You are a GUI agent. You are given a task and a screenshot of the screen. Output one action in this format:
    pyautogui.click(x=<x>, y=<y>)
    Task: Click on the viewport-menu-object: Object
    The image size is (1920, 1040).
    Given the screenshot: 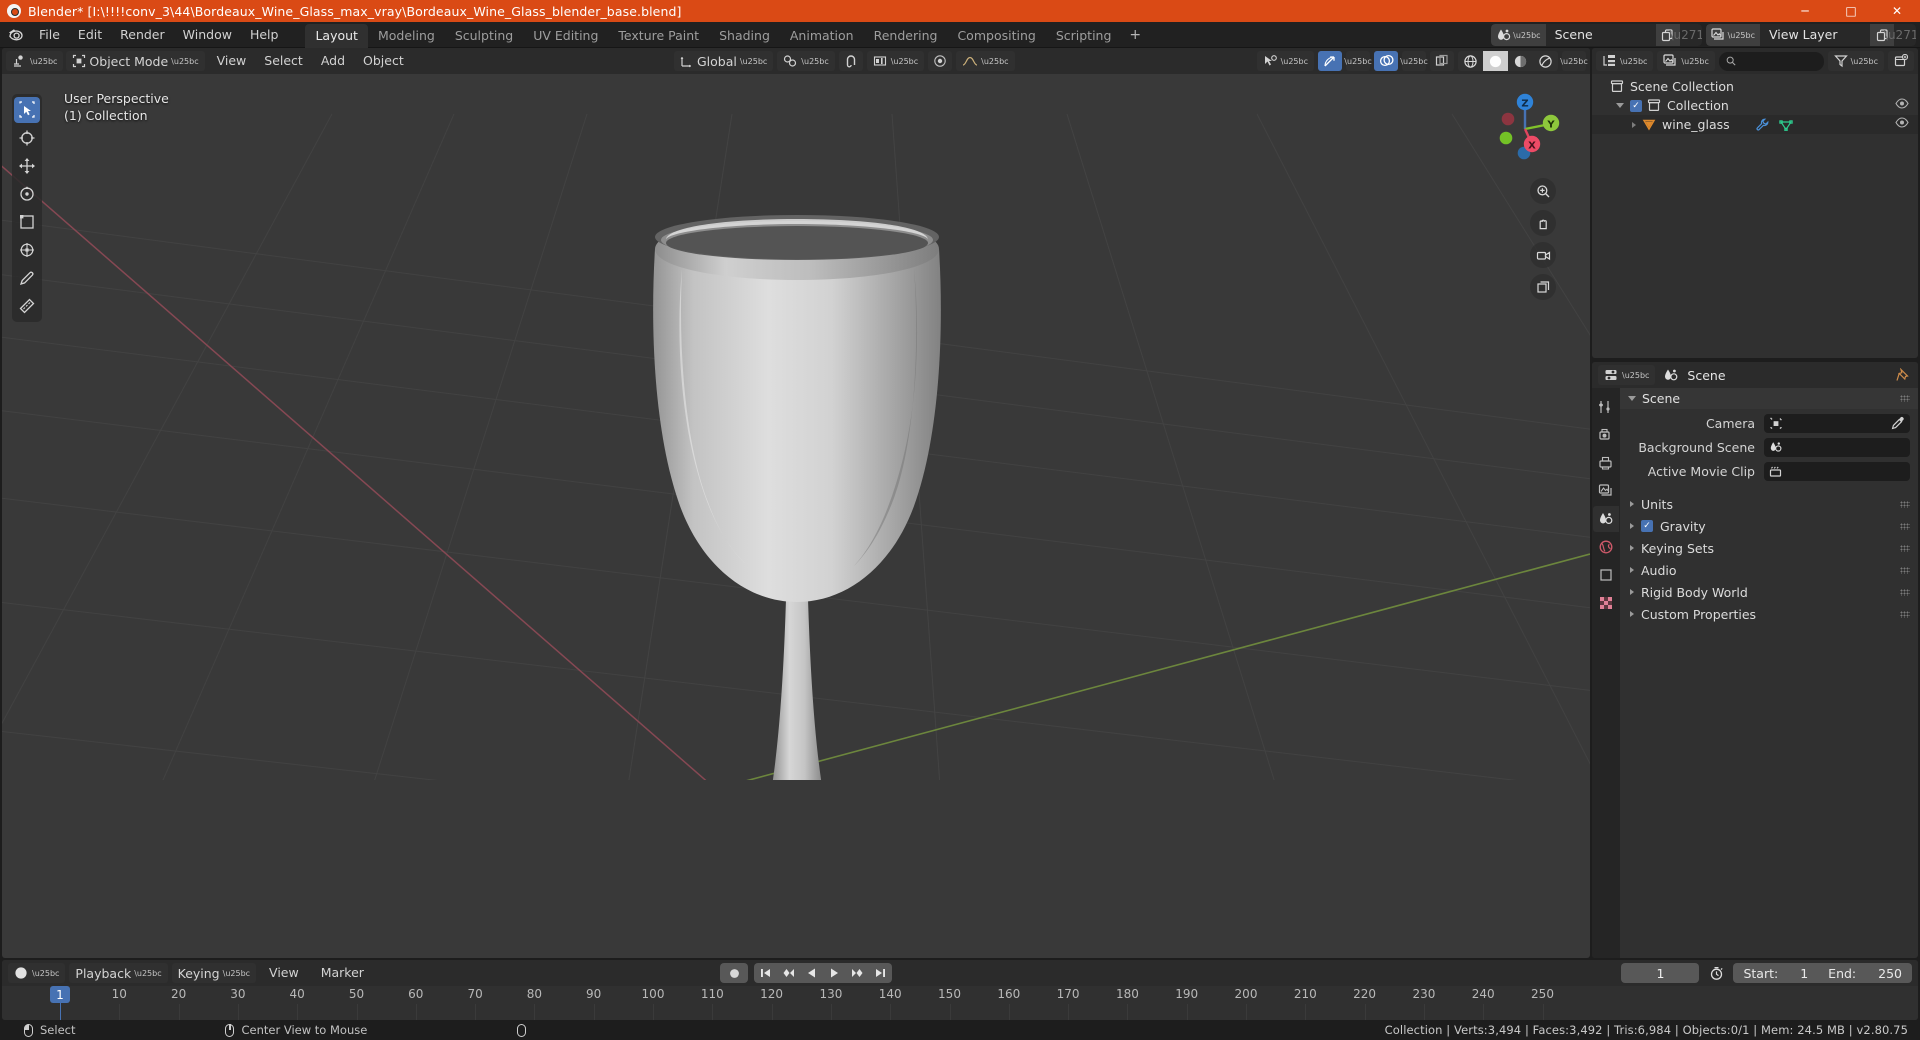 What is the action you would take?
    pyautogui.click(x=383, y=61)
    